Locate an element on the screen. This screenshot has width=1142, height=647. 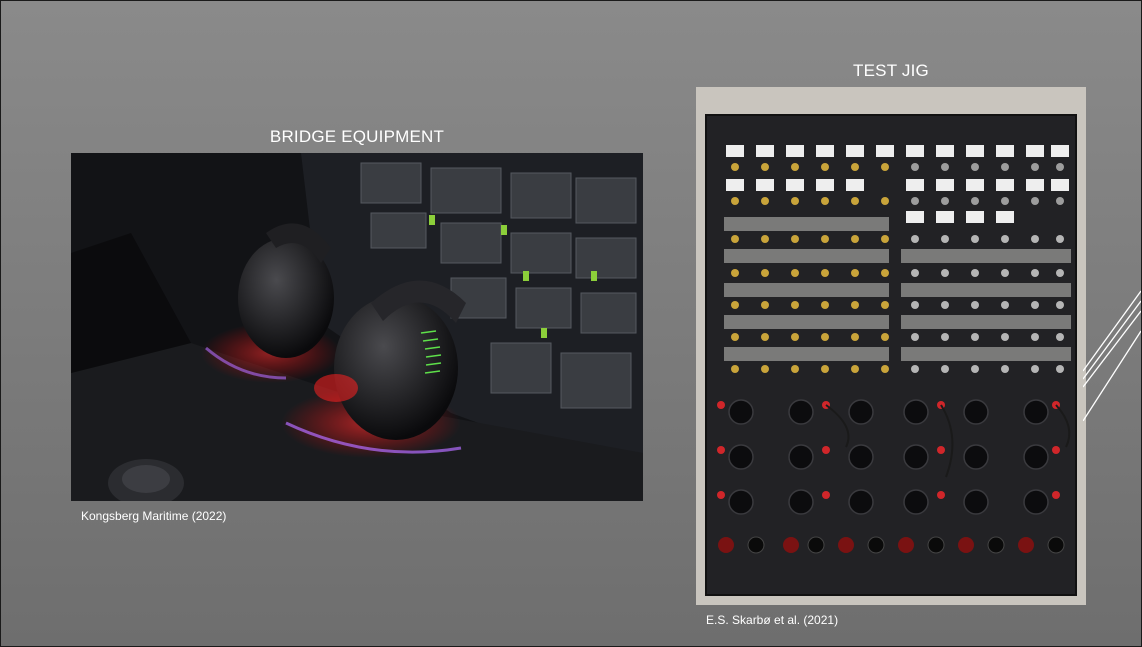
bridge-equipment-title: BRIDGE EQUIPMENT is located at coordinates (357, 136).